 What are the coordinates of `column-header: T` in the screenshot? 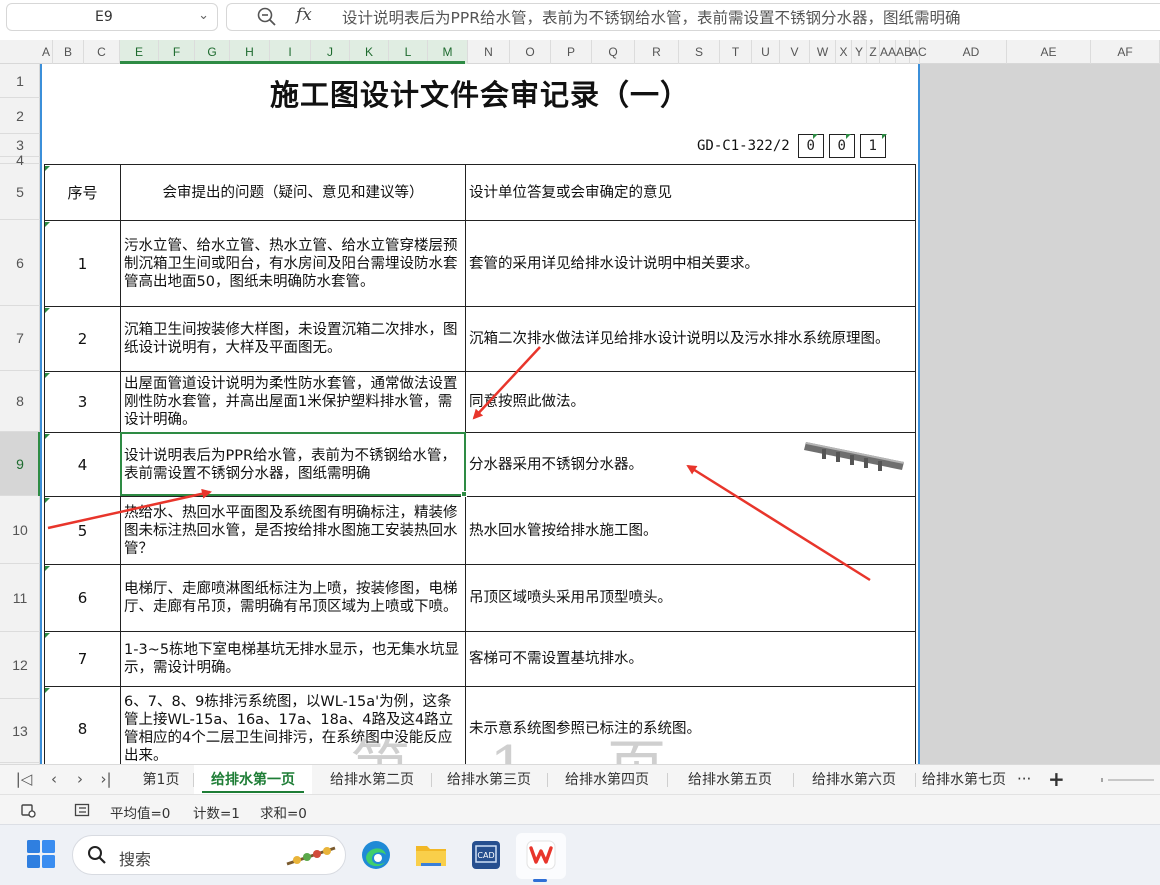 It's located at (736, 52).